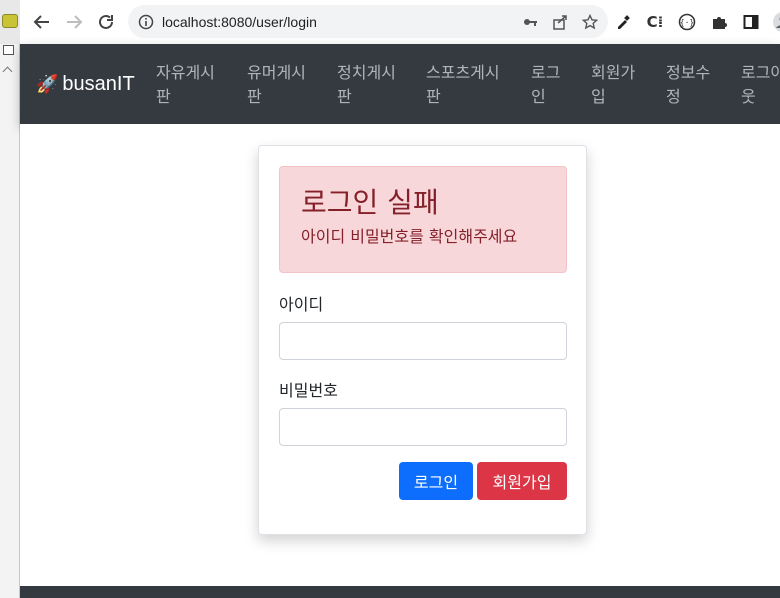  Describe the element at coordinates (276, 85) in the screenshot. I see `nav-item-humor-board: 유머게시 판` at that location.